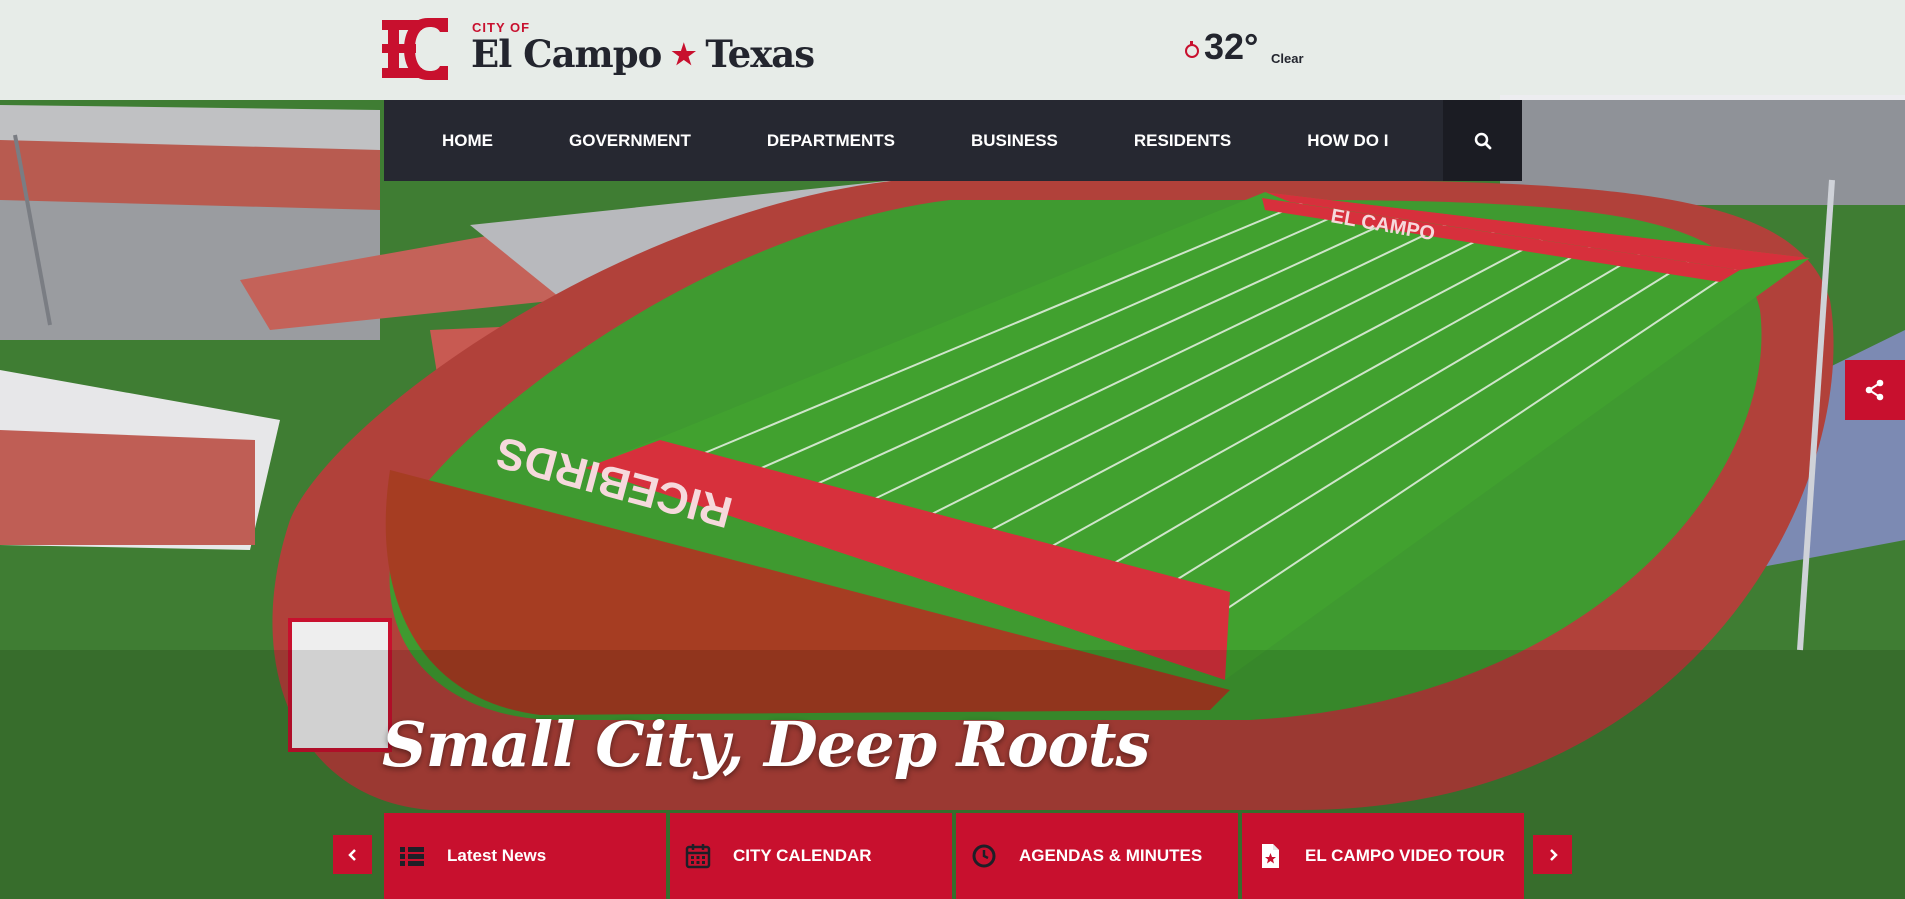 This screenshot has width=1905, height=899. I want to click on ec-logo-mark, so click(415, 49).